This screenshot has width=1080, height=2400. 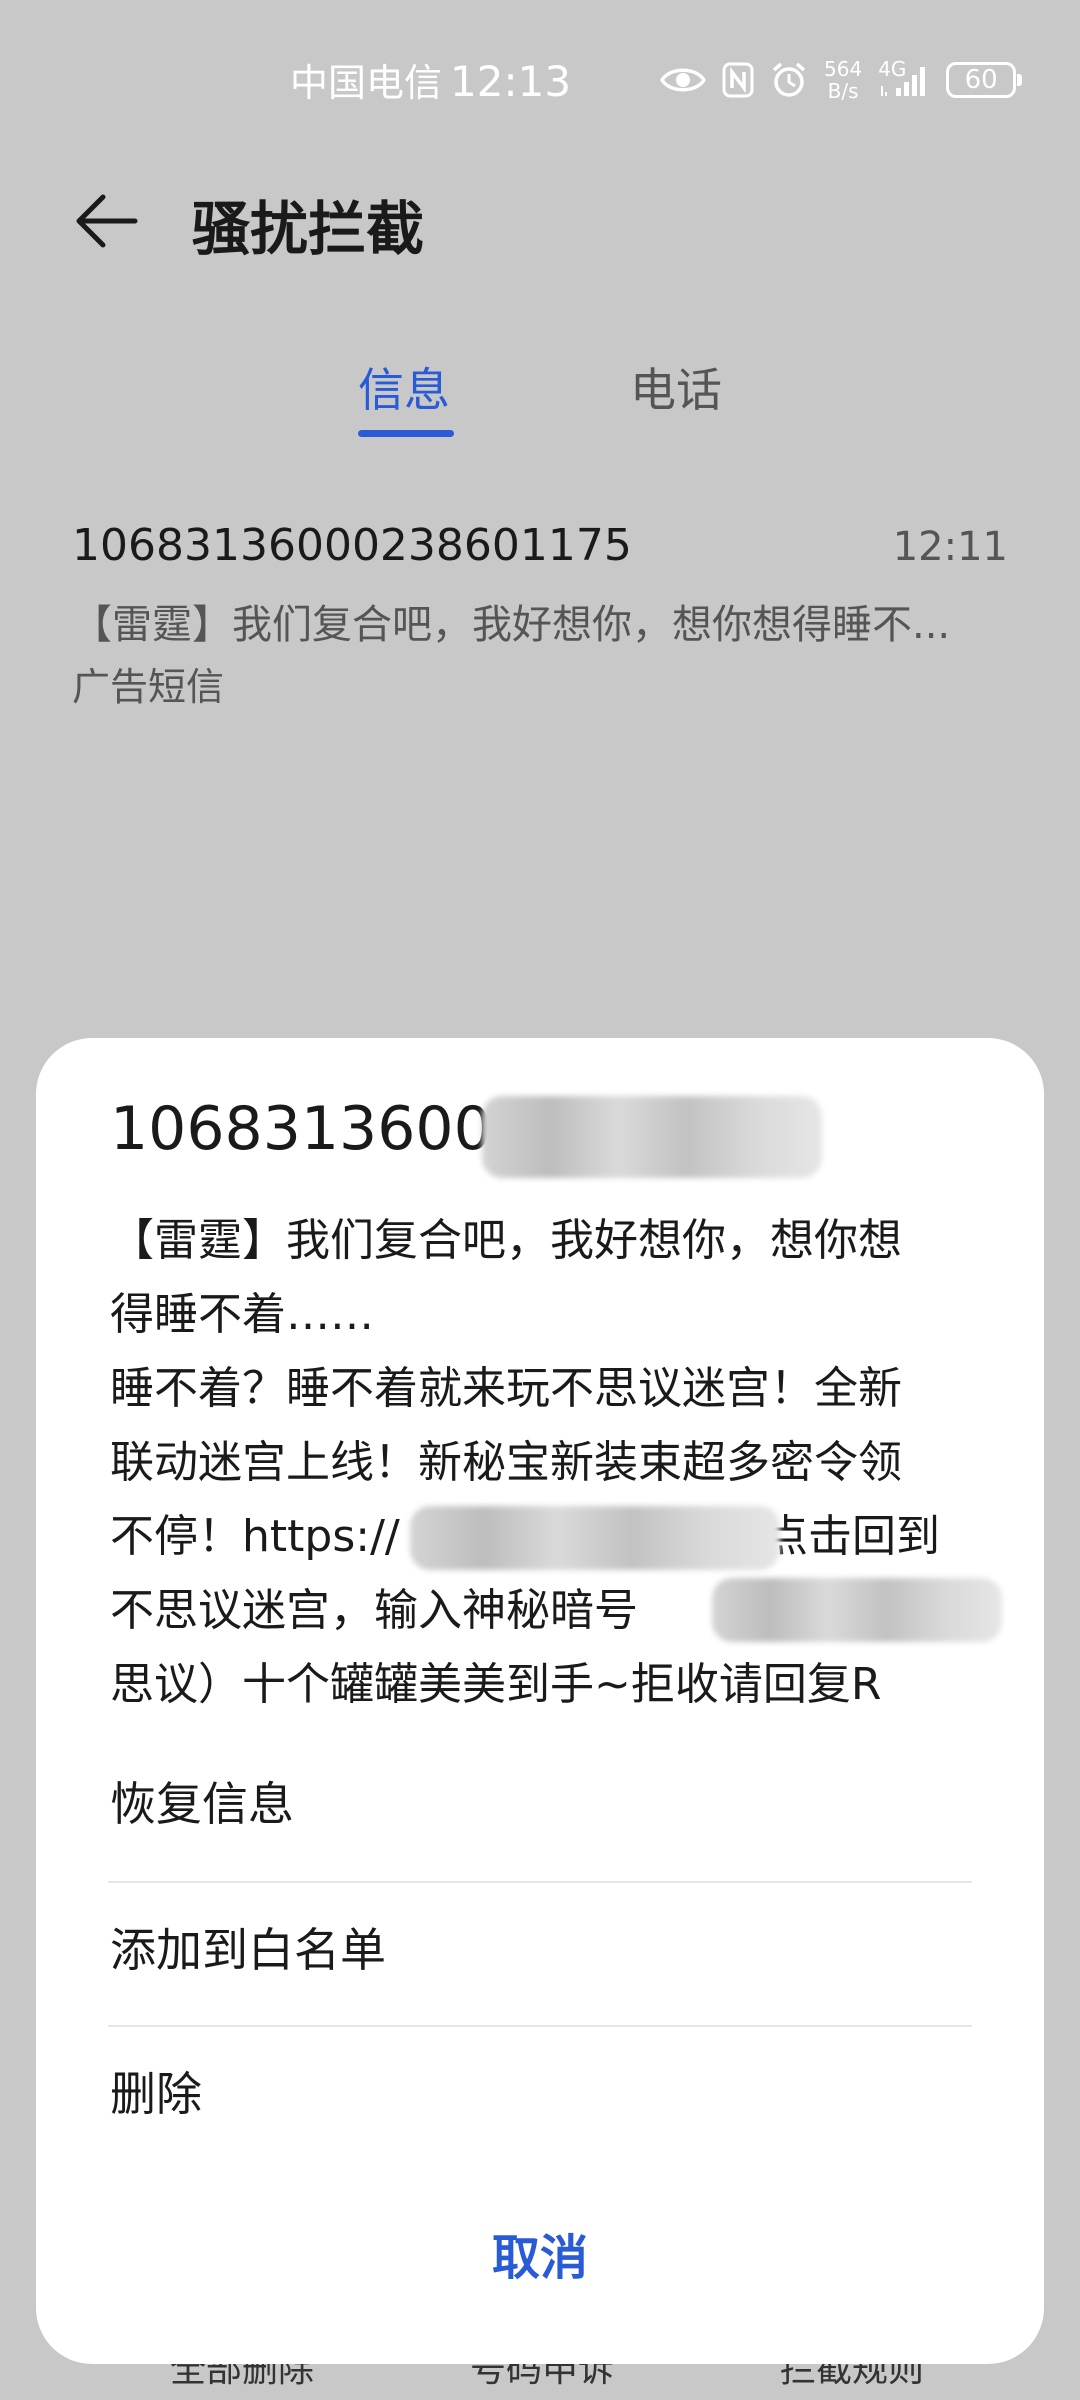 I want to click on redacted-code-blur, so click(x=857, y=1610).